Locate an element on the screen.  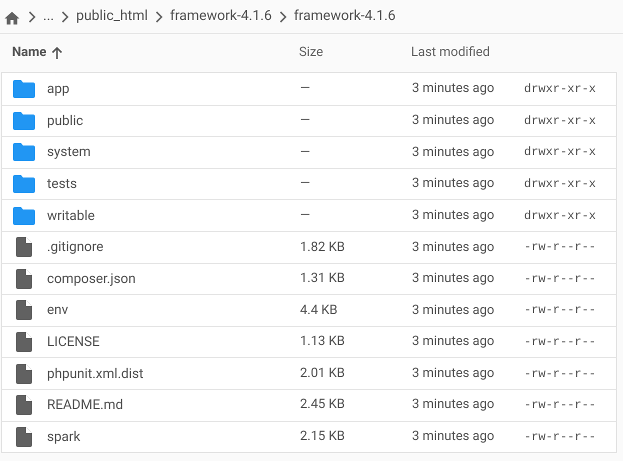
file-size: 1.13 KB is located at coordinates (322, 342).